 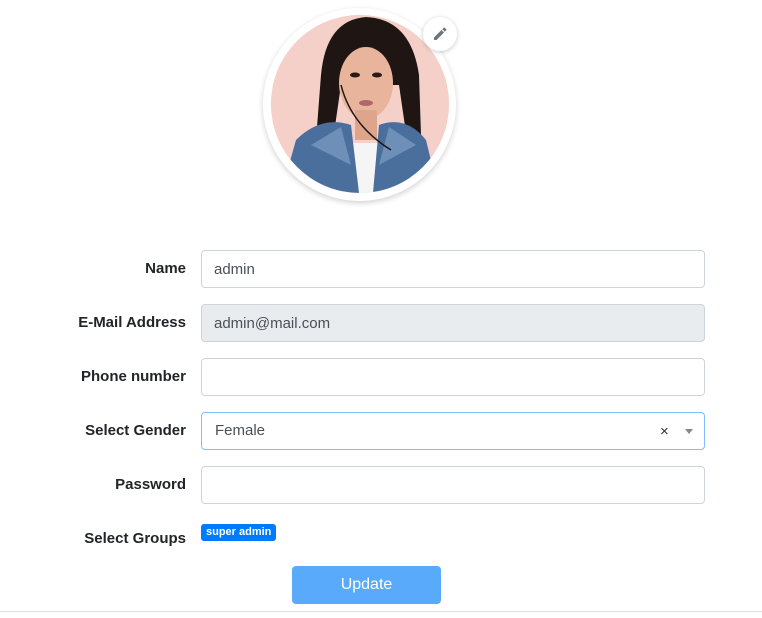 What do you see at coordinates (453, 323) in the screenshot?
I see `email-field` at bounding box center [453, 323].